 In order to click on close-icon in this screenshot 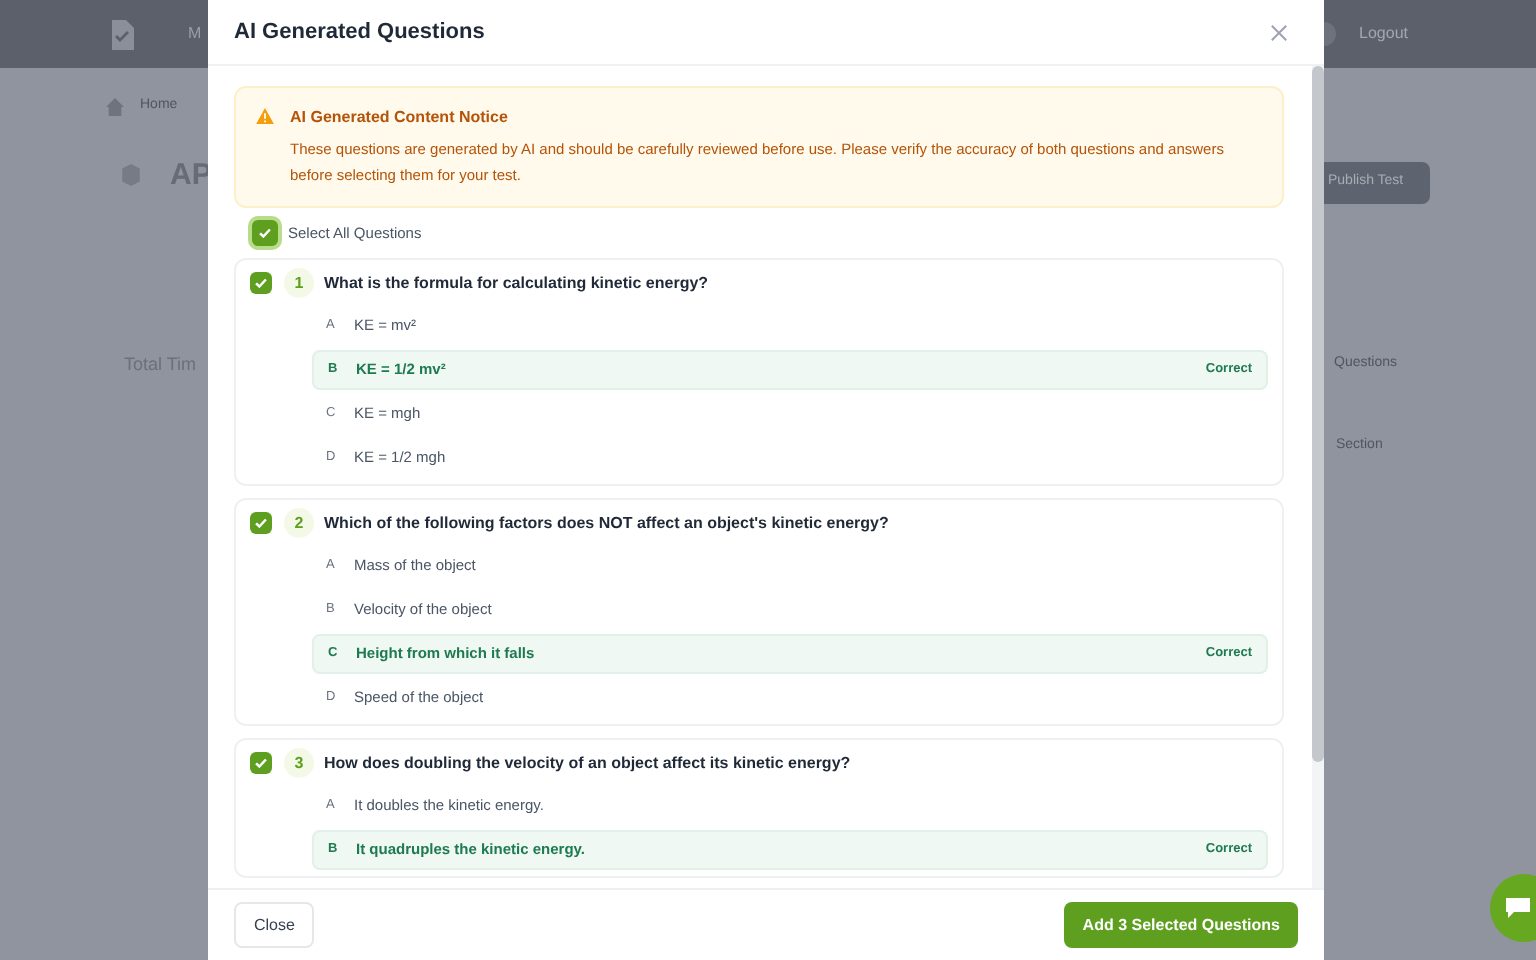, I will do `click(1279, 32)`.